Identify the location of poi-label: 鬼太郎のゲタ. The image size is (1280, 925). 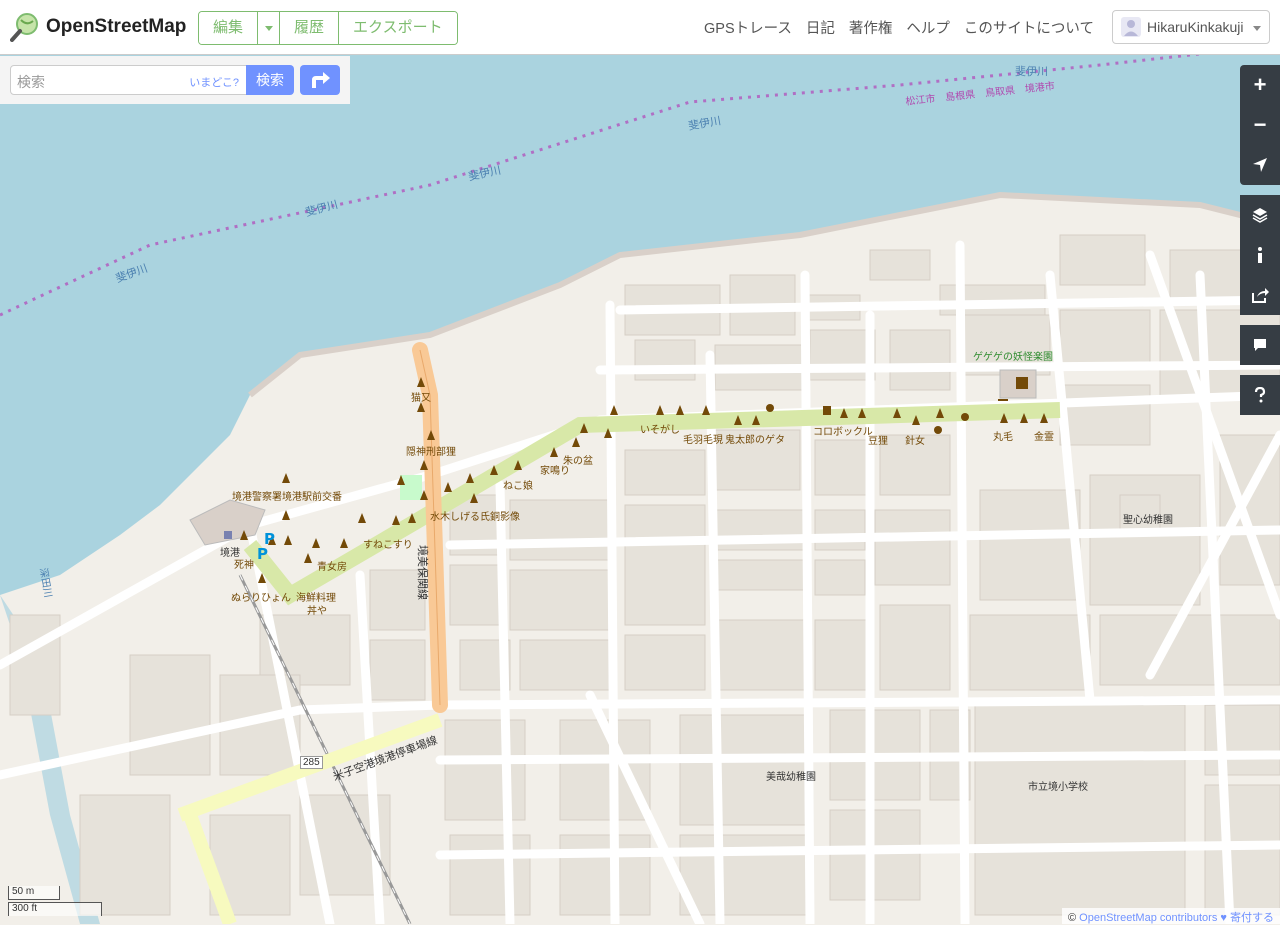
(755, 440).